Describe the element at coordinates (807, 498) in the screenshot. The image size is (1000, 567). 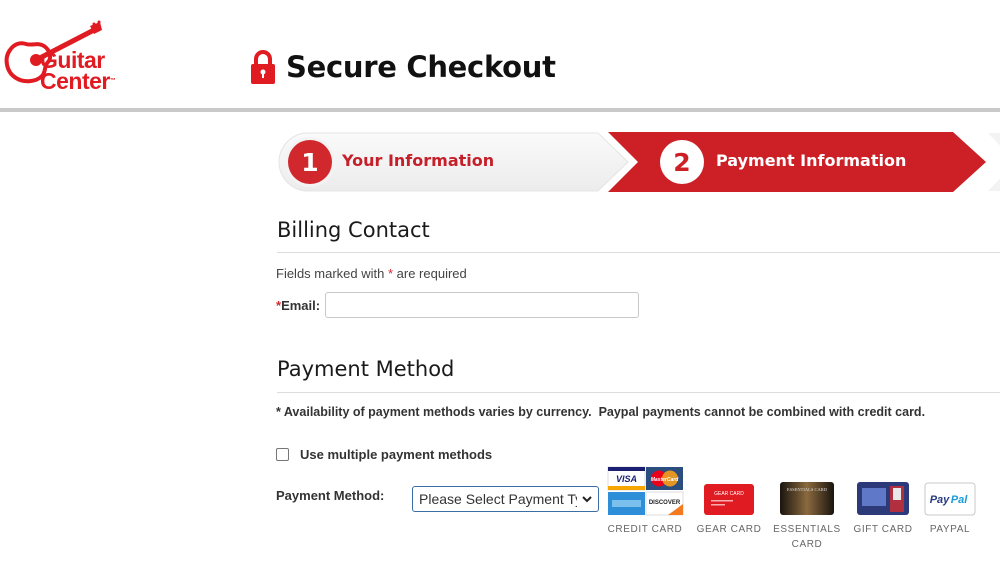
I see `essentials-card-icon: ESSENTIALS CARD` at that location.